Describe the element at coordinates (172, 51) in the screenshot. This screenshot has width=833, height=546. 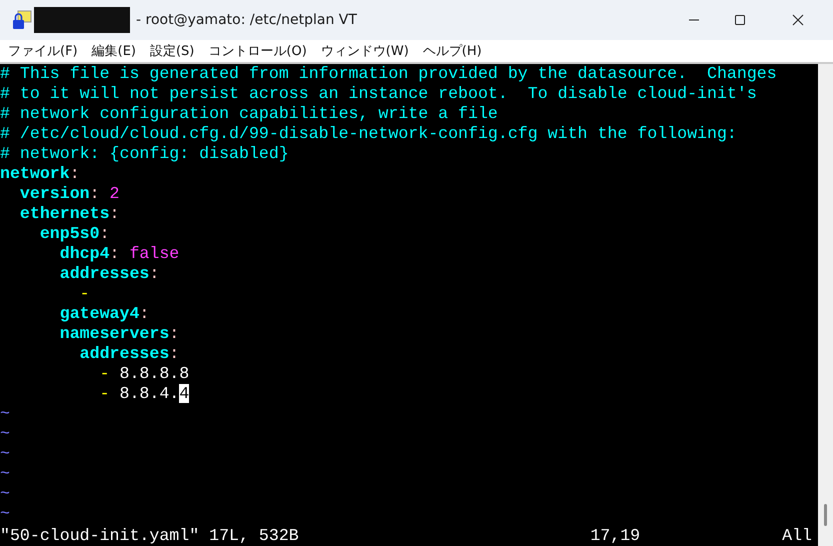
I see `menu-item: 設定(S)` at that location.